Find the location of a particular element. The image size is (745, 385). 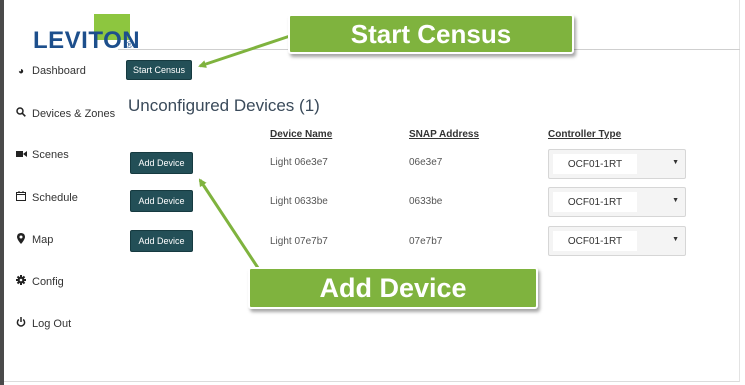

annotation-arrows is located at coordinates (244, 154).